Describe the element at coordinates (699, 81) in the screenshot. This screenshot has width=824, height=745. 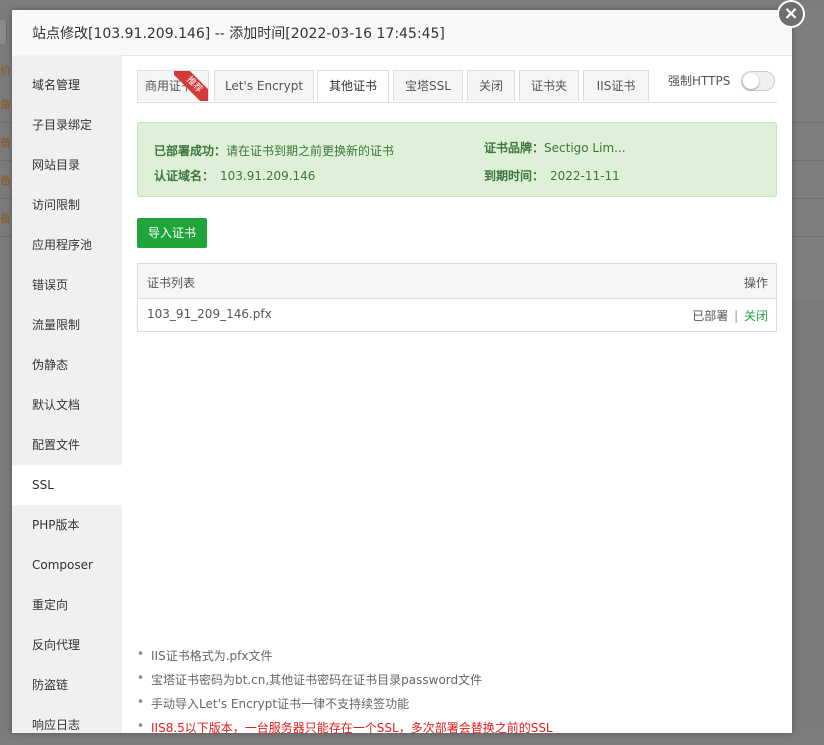
I see `force-https-label: 强制HTTPS` at that location.